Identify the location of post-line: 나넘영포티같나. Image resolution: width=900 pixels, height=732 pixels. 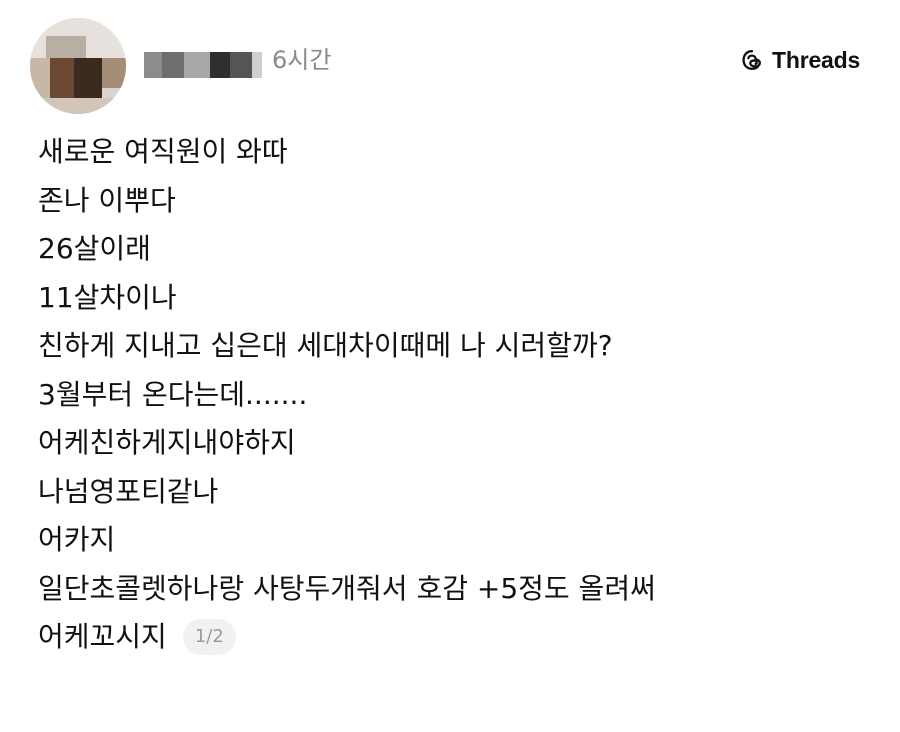
(128, 491).